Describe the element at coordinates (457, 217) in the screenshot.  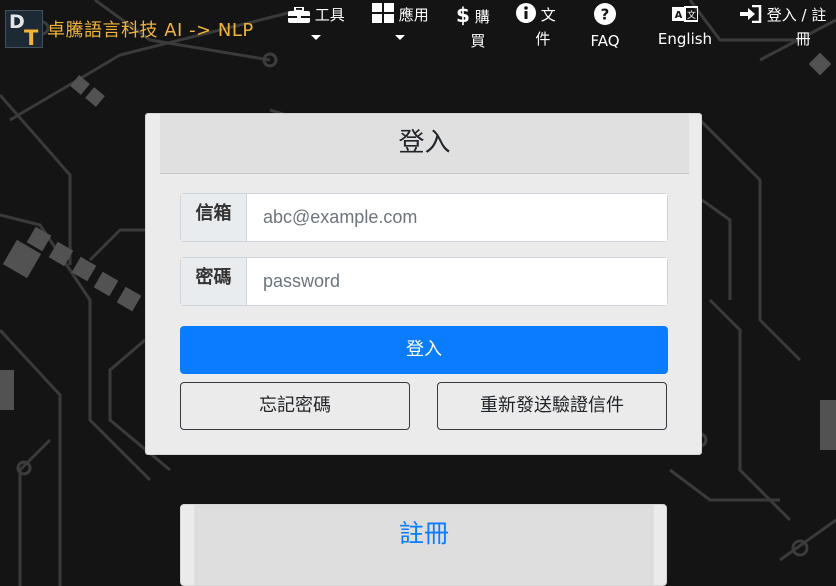
I see `email-input` at that location.